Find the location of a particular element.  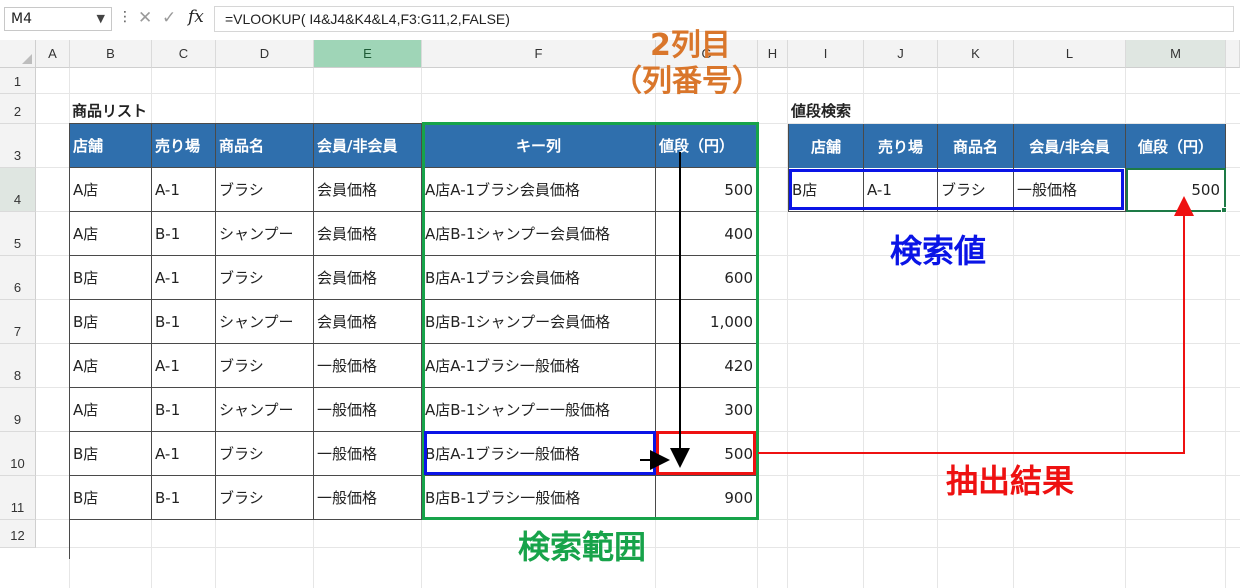

formula-text: =VLOOKUP( I4&J4&K4&L4,F3:G11,2,FALSE) is located at coordinates (367, 19).